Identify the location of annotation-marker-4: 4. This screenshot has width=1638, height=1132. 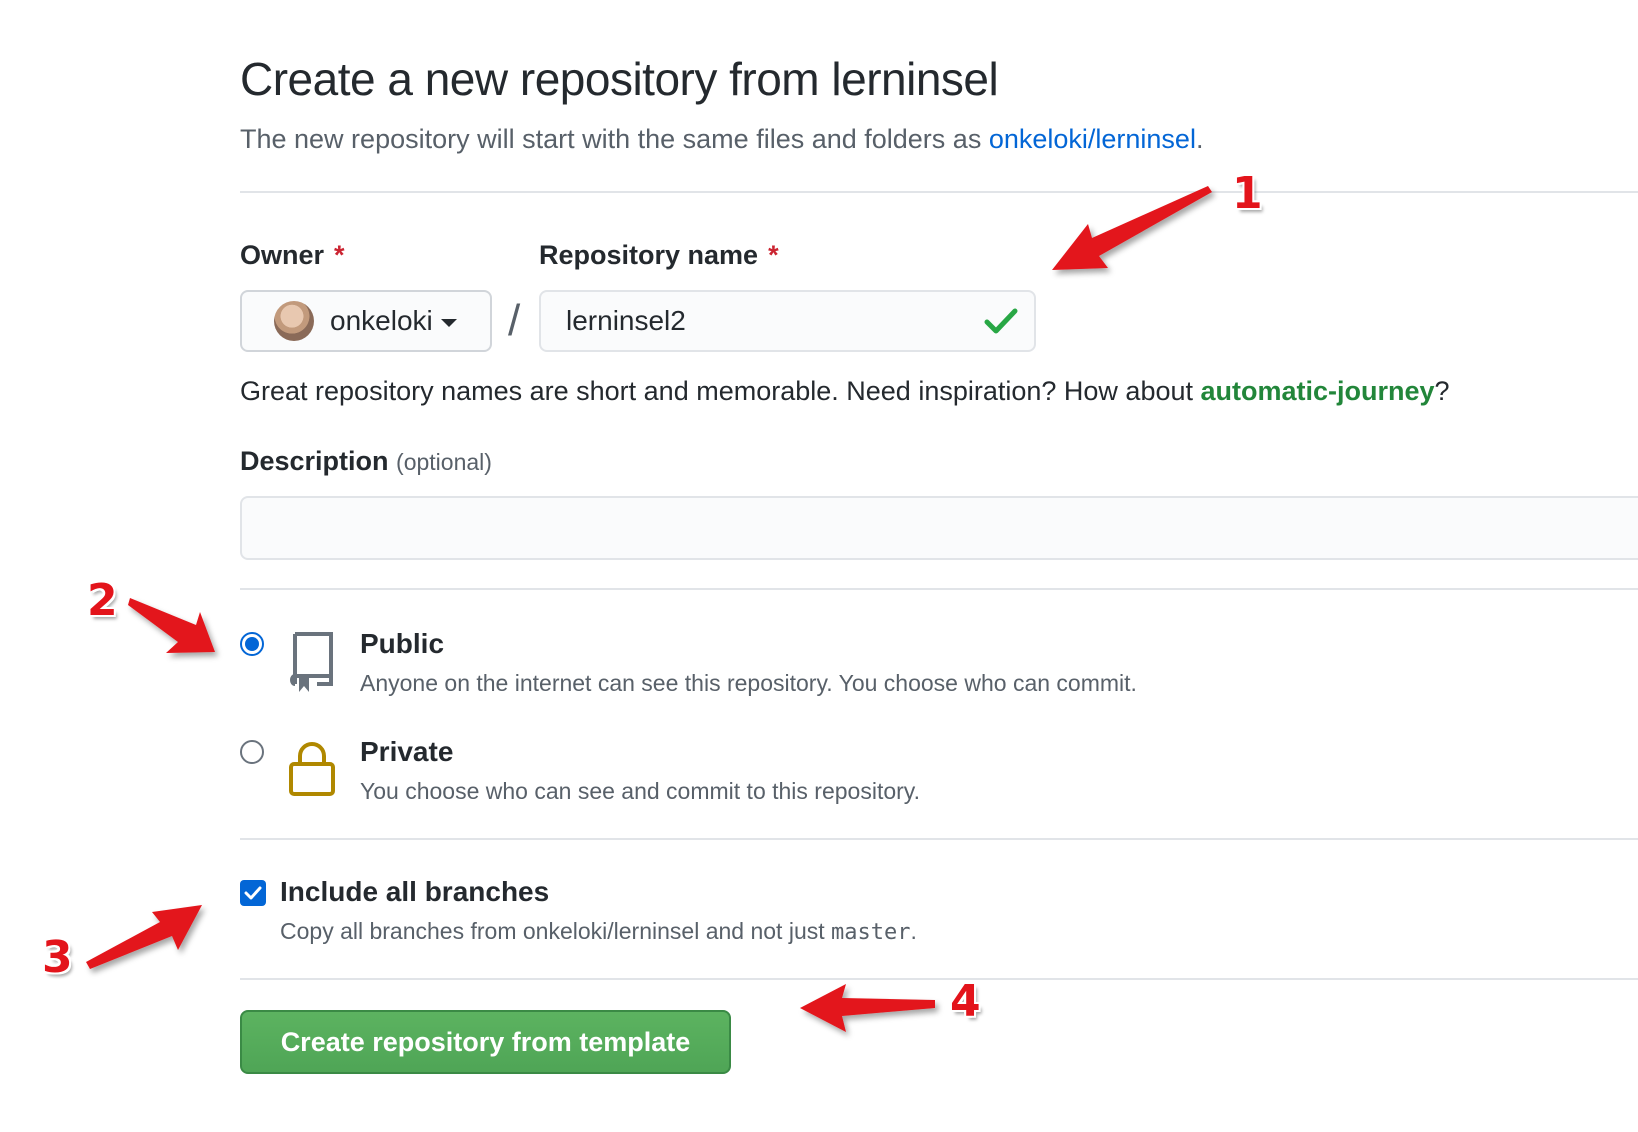
(965, 1001).